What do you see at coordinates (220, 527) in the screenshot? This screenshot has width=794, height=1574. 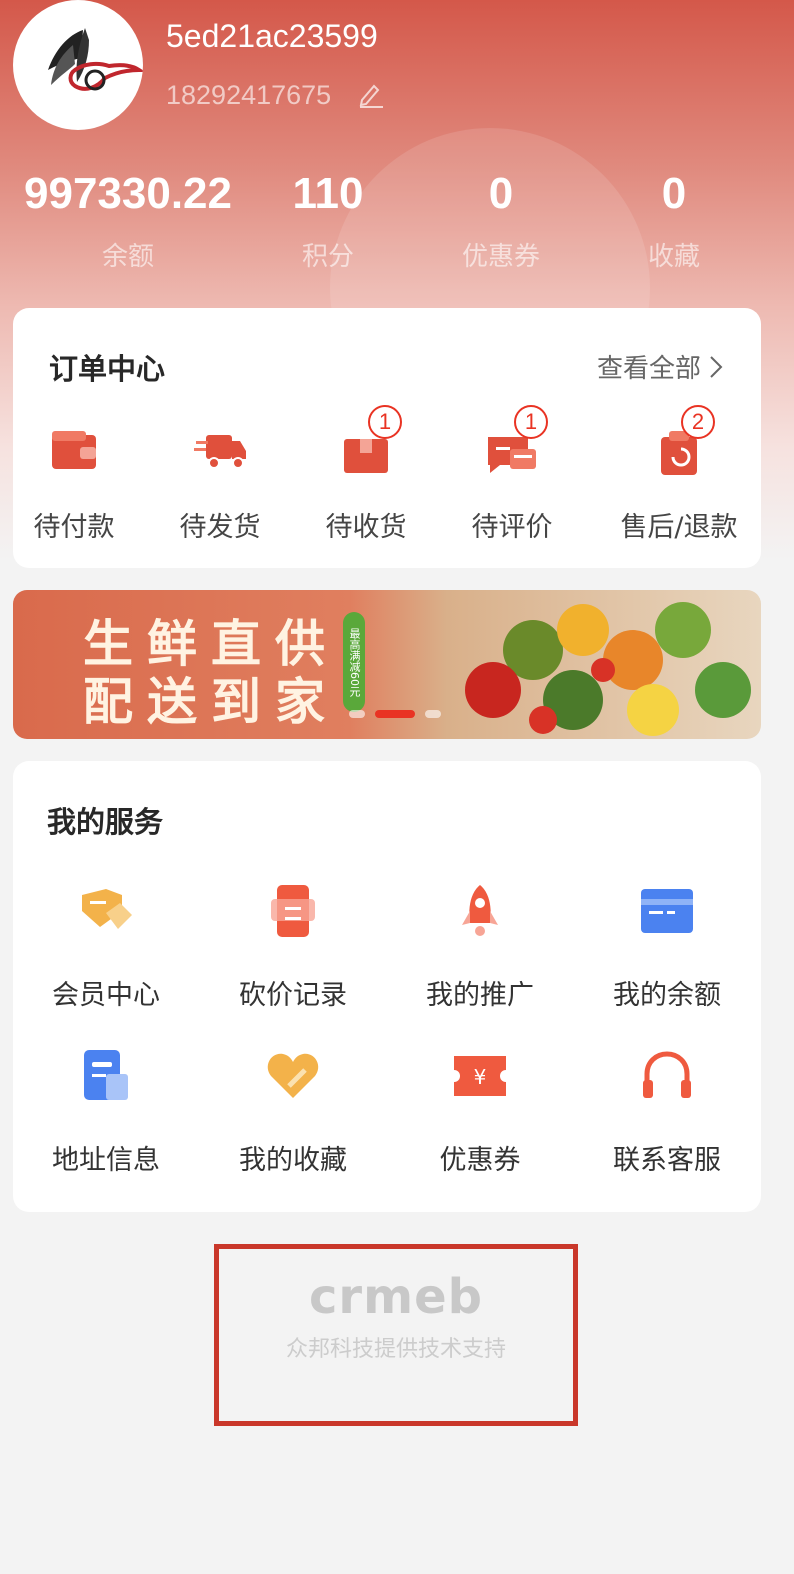 I see `order-item-label: 待发货` at bounding box center [220, 527].